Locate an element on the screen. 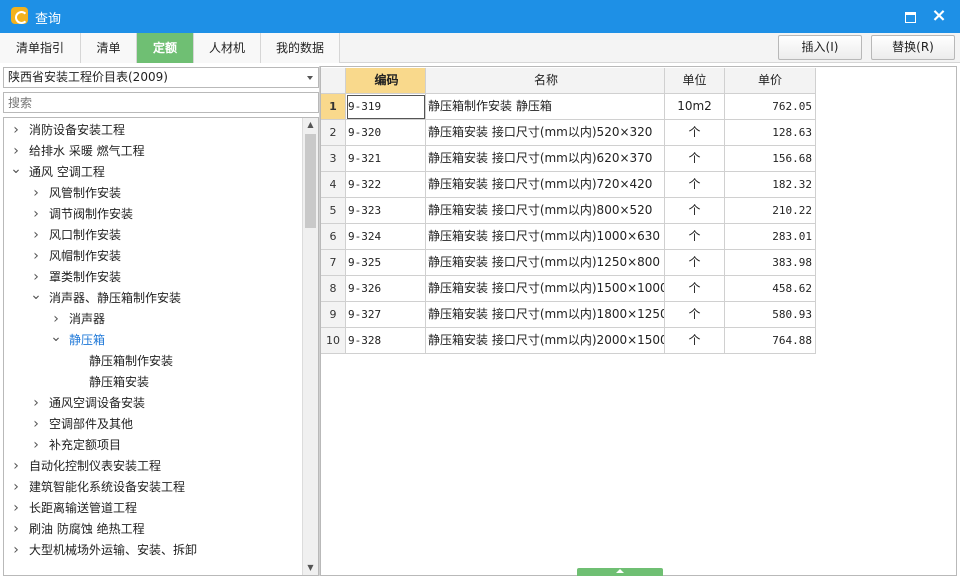  tab-my-data: 我的数据 is located at coordinates (300, 48).